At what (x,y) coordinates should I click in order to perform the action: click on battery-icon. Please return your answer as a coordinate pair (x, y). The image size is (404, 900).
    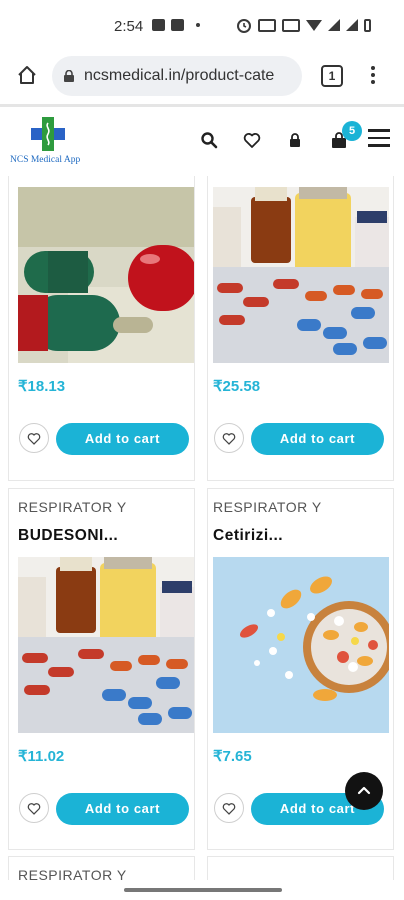
    Looking at the image, I should click on (367, 25).